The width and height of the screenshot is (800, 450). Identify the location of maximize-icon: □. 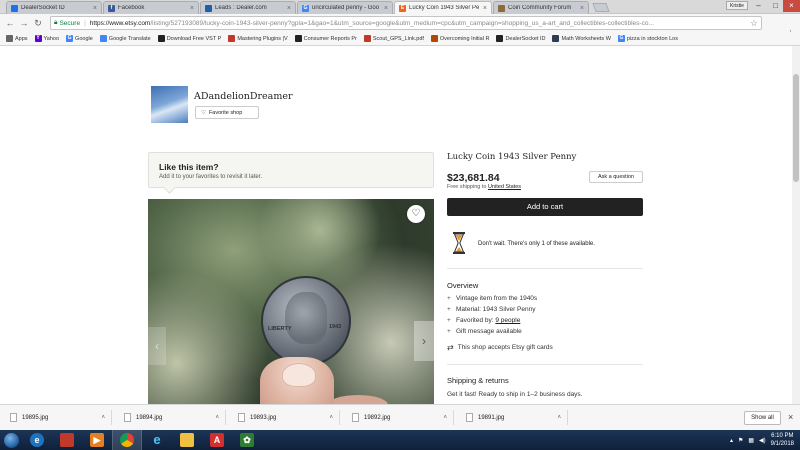
(775, 6).